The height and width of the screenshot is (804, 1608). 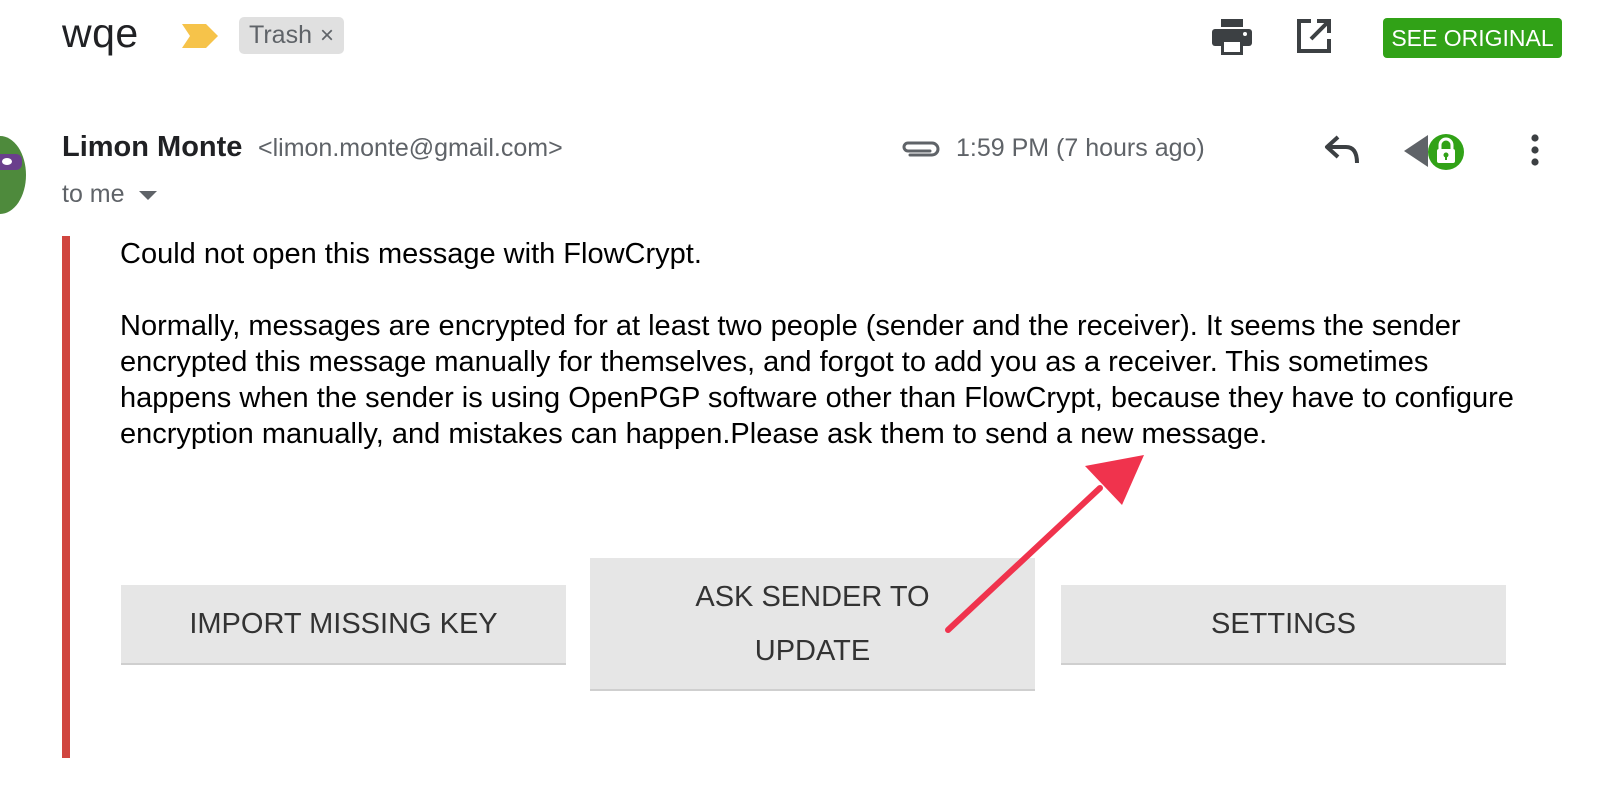 I want to click on recipient-details-toggle: to me, so click(x=109, y=194).